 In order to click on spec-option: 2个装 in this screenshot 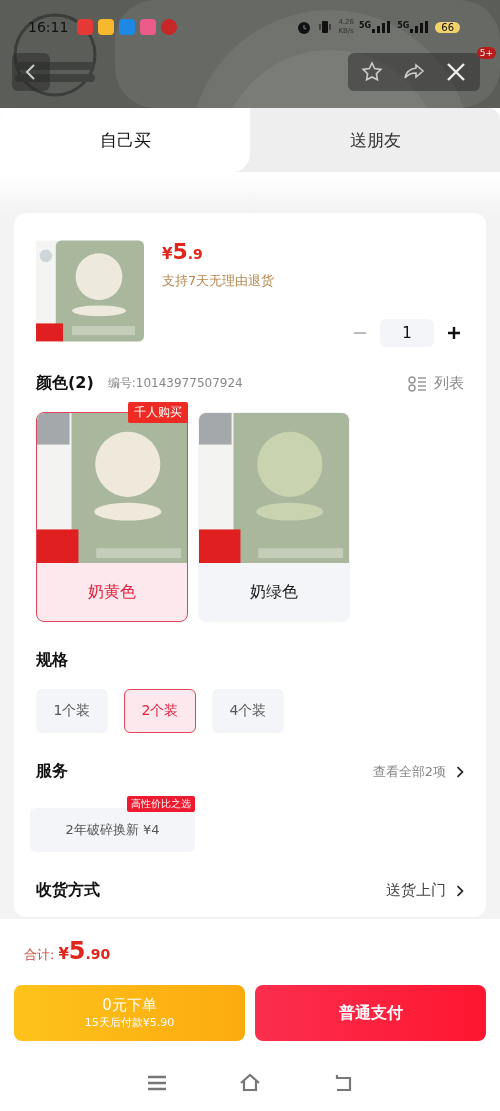, I will do `click(160, 711)`.